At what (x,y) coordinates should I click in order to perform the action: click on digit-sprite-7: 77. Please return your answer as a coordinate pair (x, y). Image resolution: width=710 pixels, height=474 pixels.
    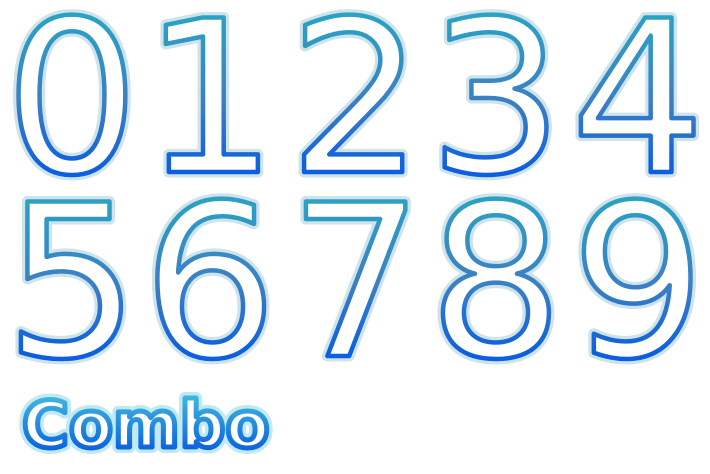
    Looking at the image, I should click on (356, 283).